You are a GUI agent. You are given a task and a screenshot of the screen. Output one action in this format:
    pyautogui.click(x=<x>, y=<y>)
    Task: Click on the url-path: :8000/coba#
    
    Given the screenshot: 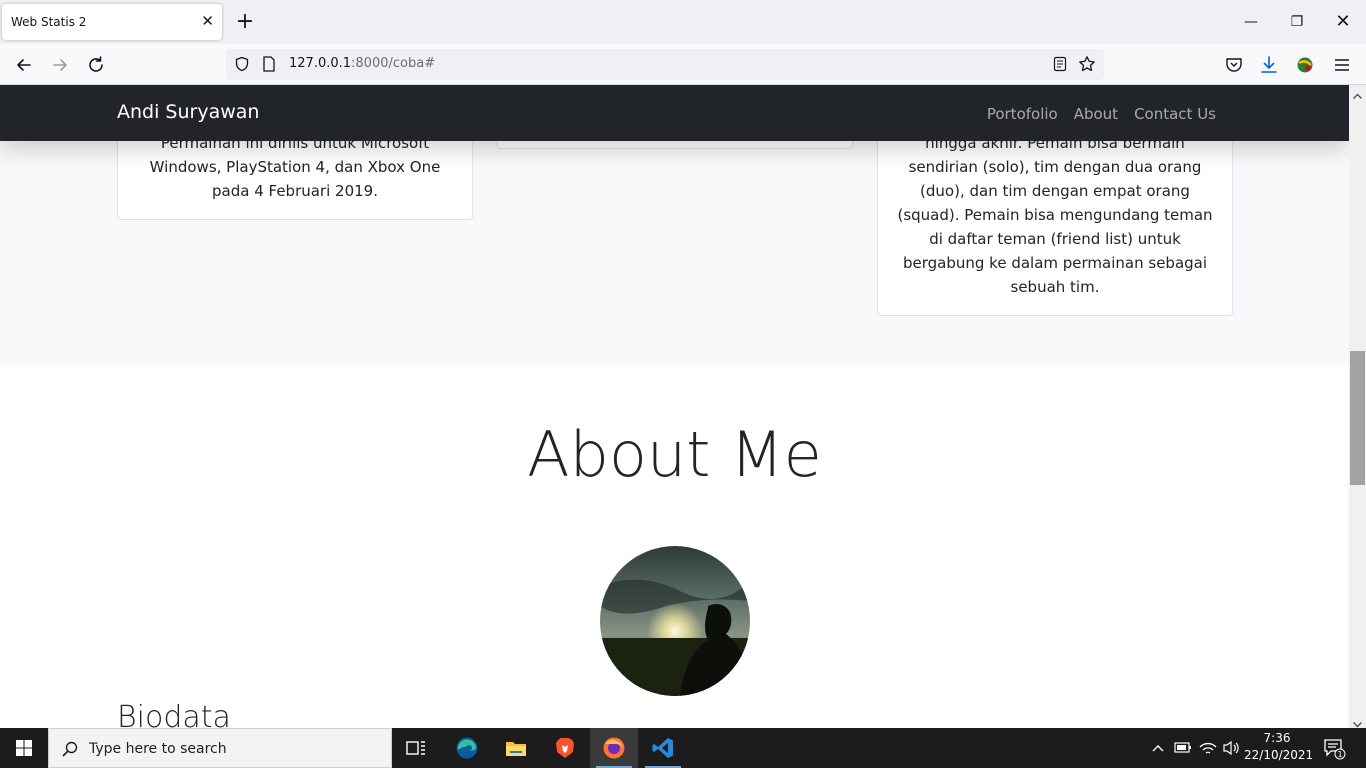 What is the action you would take?
    pyautogui.click(x=393, y=63)
    